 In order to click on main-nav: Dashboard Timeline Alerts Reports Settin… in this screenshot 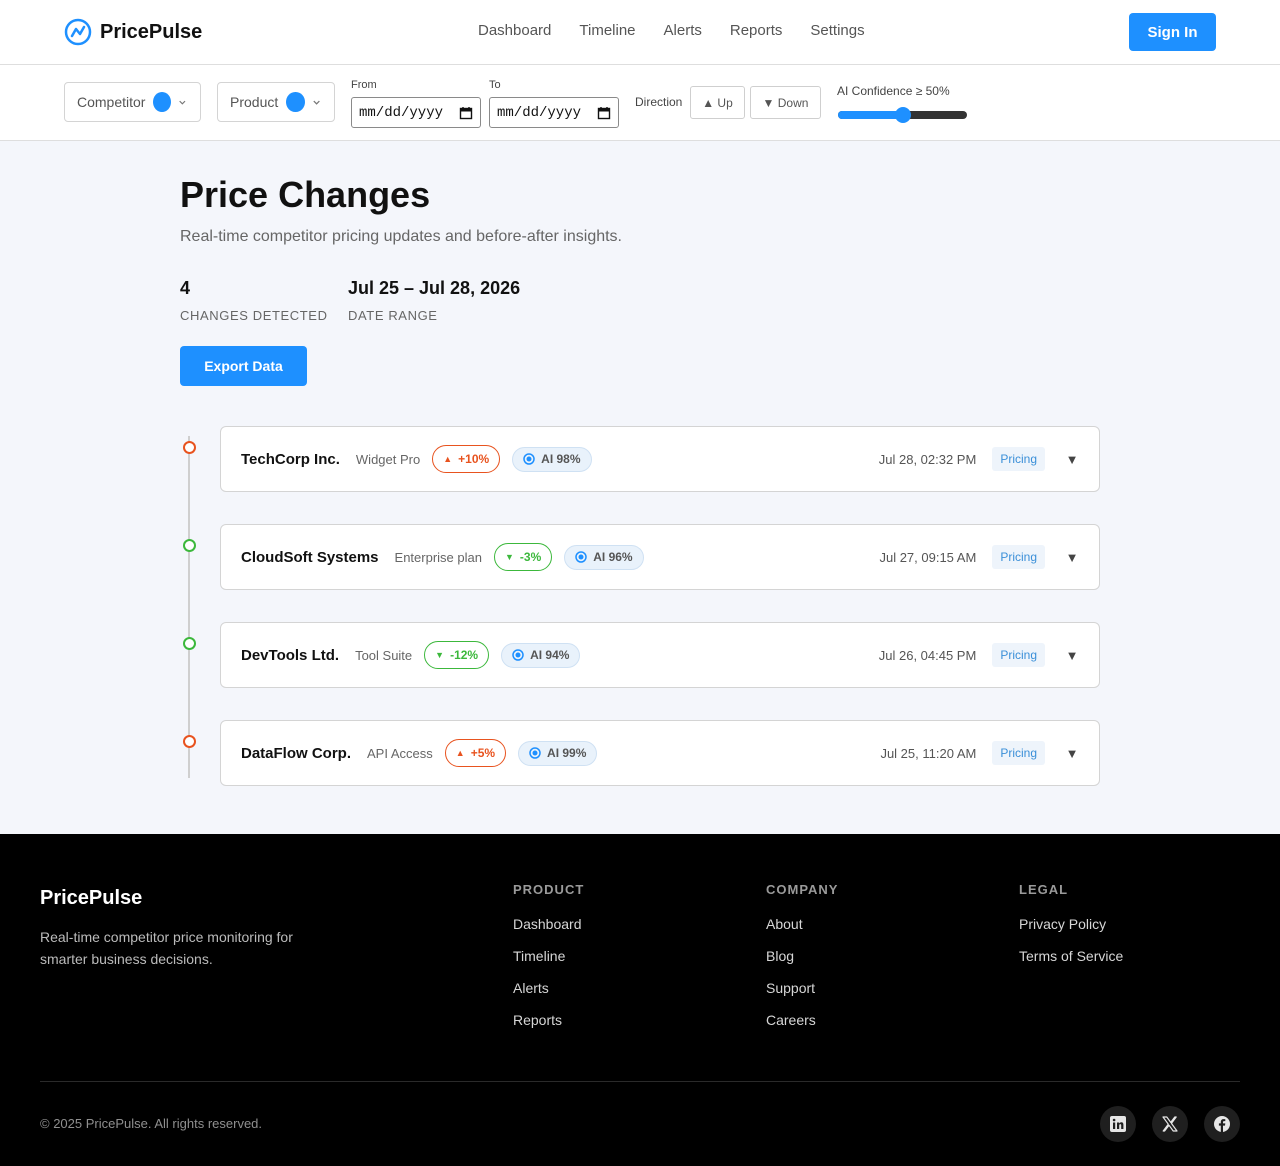, I will do `click(685, 30)`.